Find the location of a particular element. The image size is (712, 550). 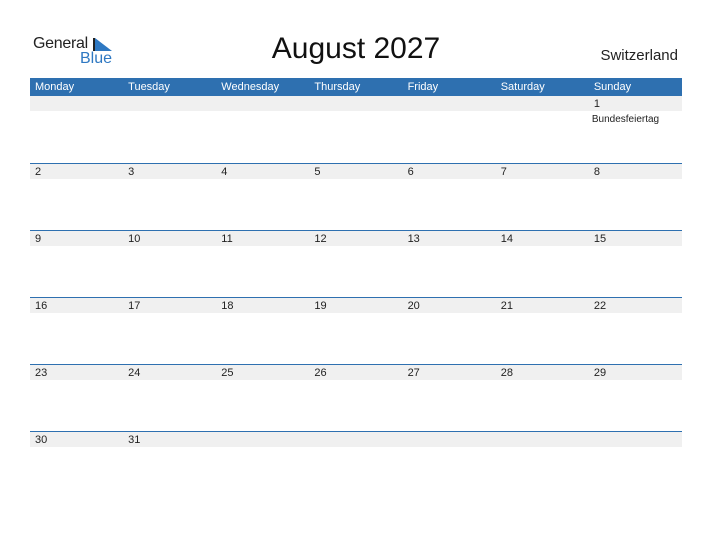

weekday-friday: Friday is located at coordinates (423, 87).